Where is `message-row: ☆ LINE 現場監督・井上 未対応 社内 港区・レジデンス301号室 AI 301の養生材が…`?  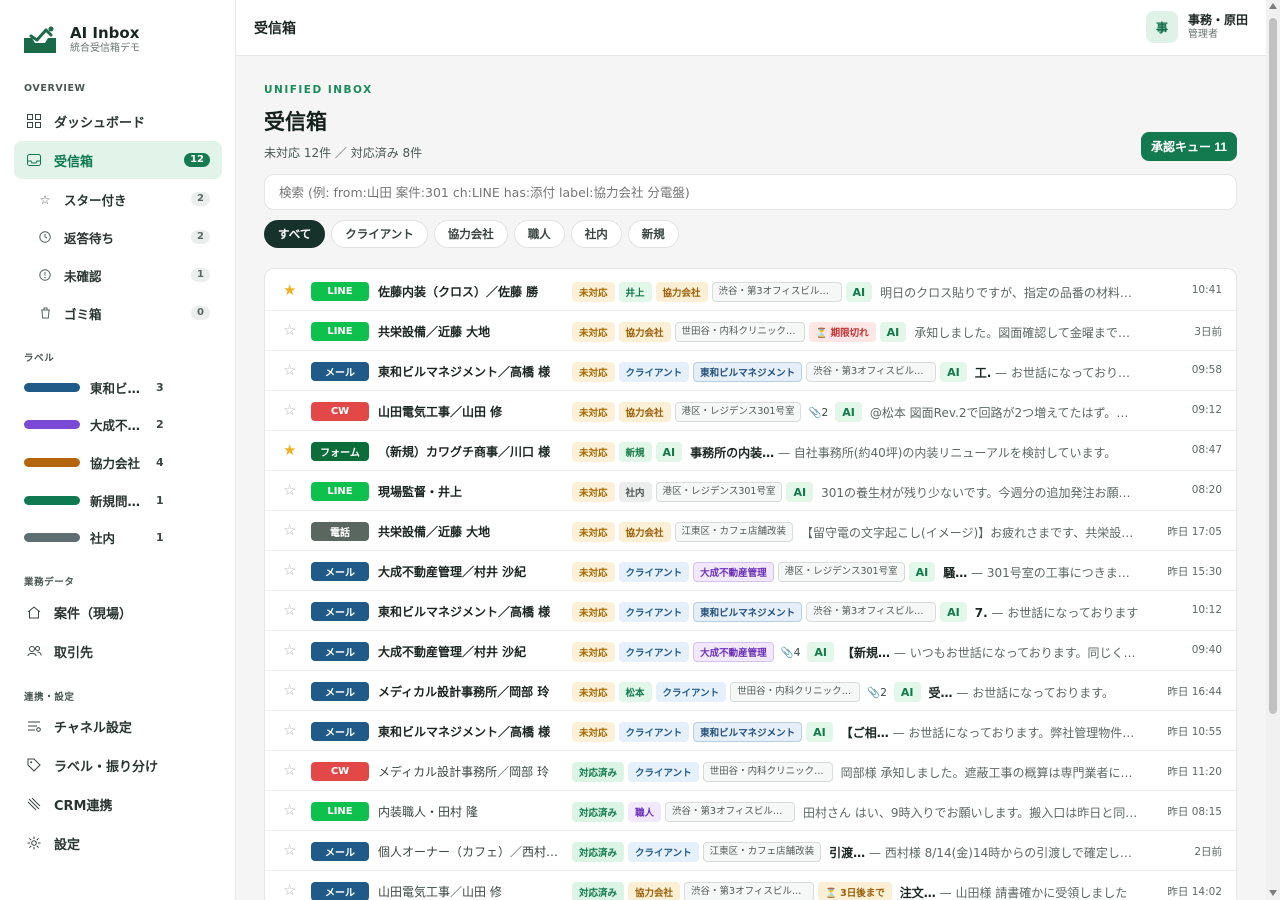
message-row: ☆ LINE 現場監督・井上 未対応 社内 港区・レジデンス301号室 AI 301の養生材が… is located at coordinates (750, 491).